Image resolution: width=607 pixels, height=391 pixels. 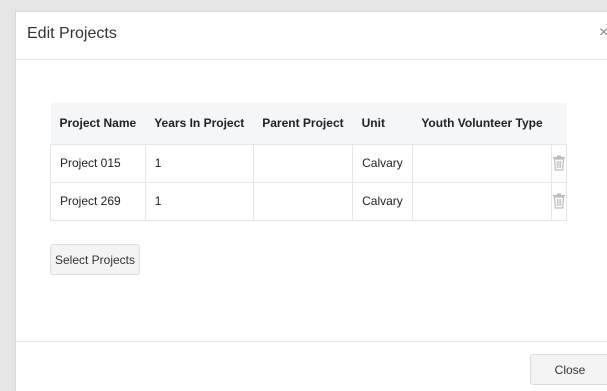 I want to click on close-icon: ×, so click(x=603, y=33).